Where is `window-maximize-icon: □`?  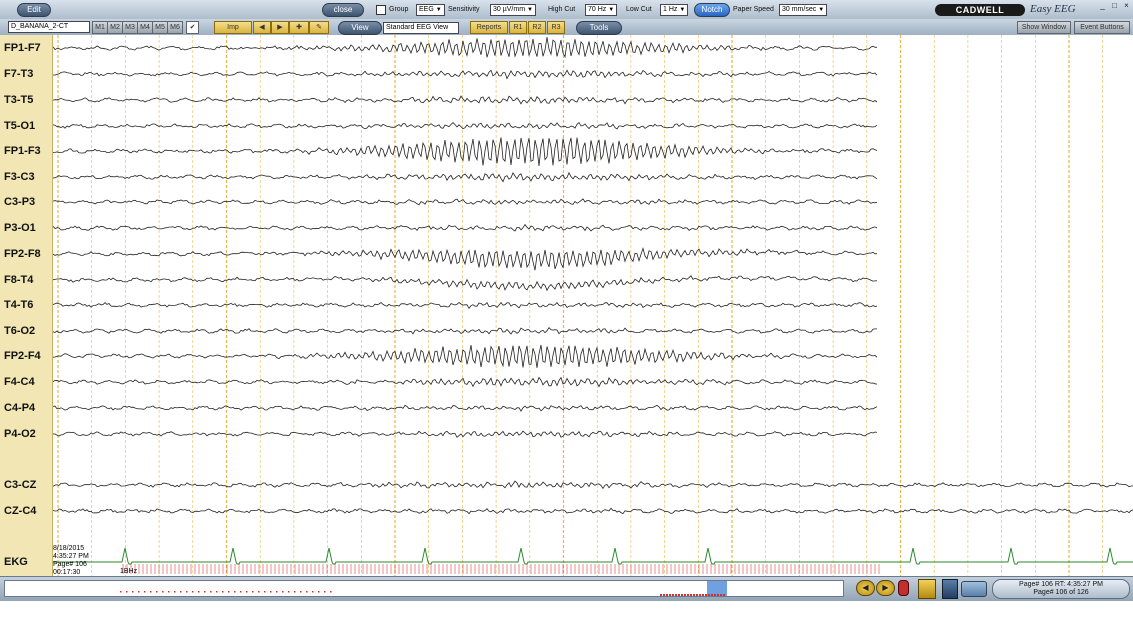
window-maximize-icon: □ is located at coordinates (1114, 6).